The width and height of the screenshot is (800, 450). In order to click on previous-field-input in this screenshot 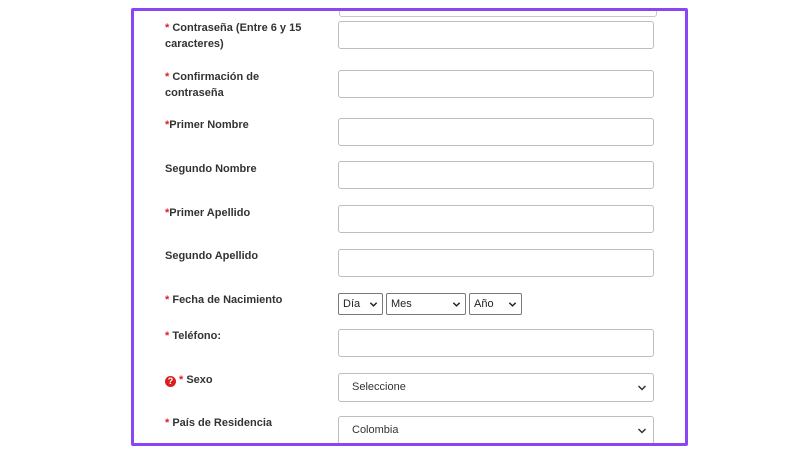, I will do `click(498, 14)`.